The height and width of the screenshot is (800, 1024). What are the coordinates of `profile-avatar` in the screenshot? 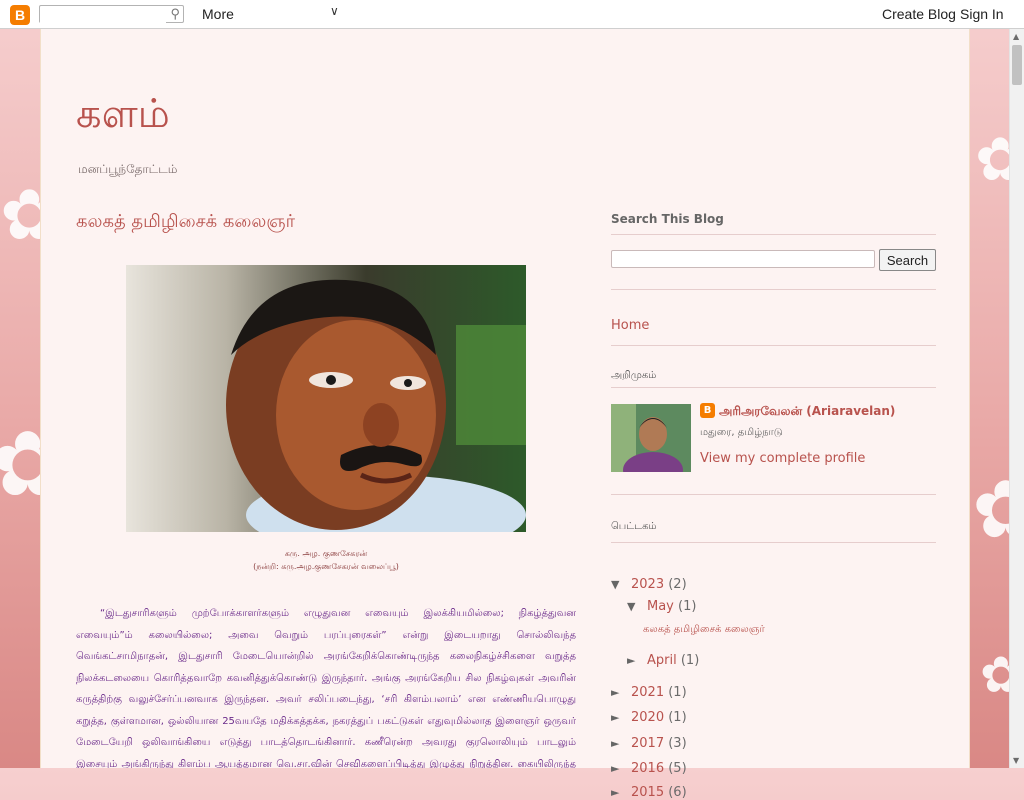 It's located at (651, 438).